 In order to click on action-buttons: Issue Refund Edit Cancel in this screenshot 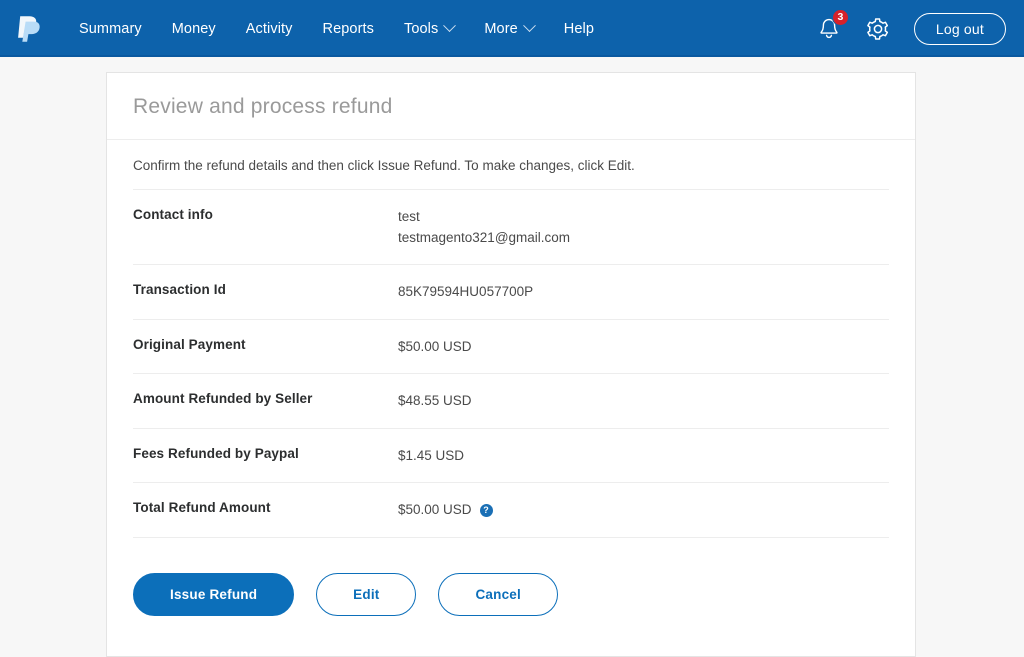, I will do `click(511, 597)`.